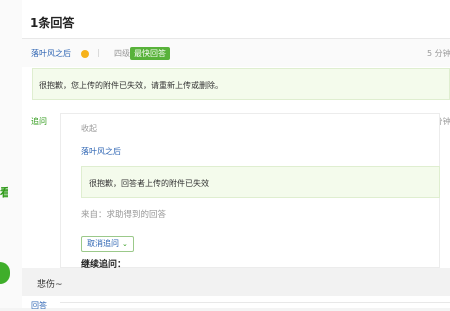 Image resolution: width=450 pixels, height=311 pixels. I want to click on answer-time: 5 分钟, so click(438, 53).